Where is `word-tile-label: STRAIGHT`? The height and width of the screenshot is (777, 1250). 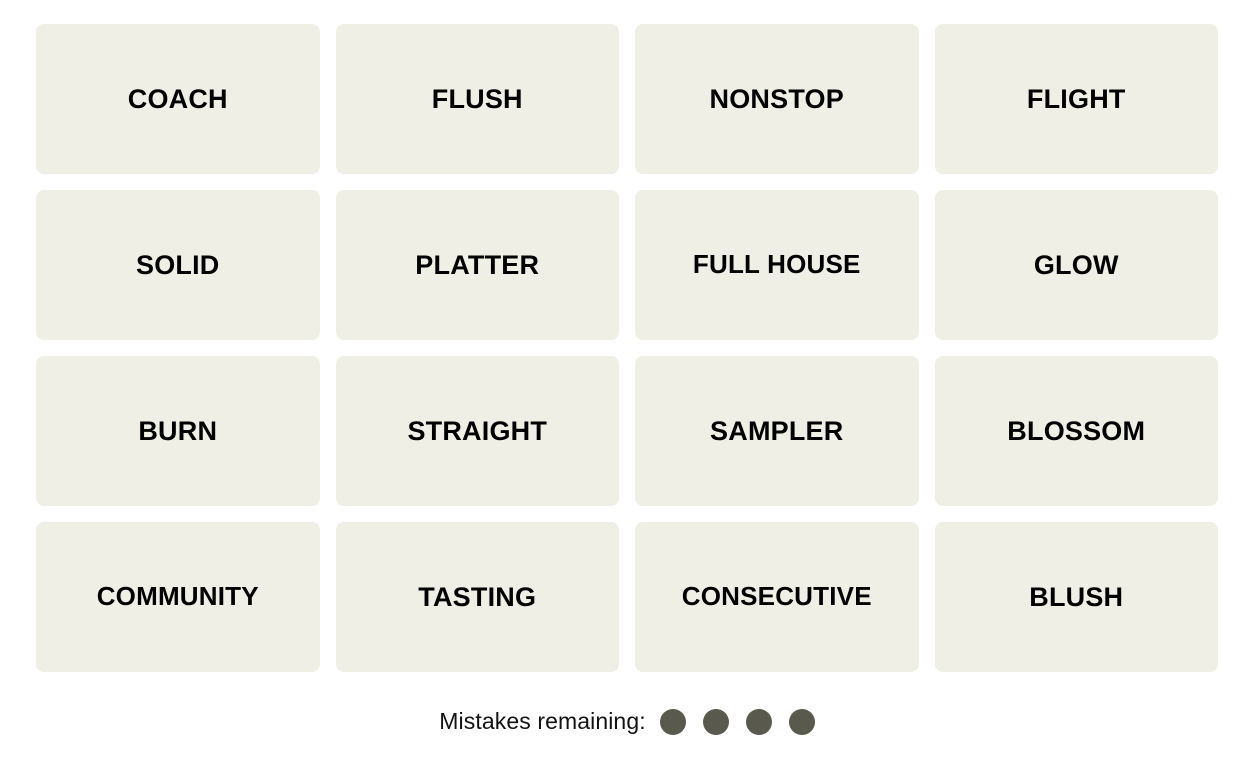
word-tile-label: STRAIGHT is located at coordinates (477, 430).